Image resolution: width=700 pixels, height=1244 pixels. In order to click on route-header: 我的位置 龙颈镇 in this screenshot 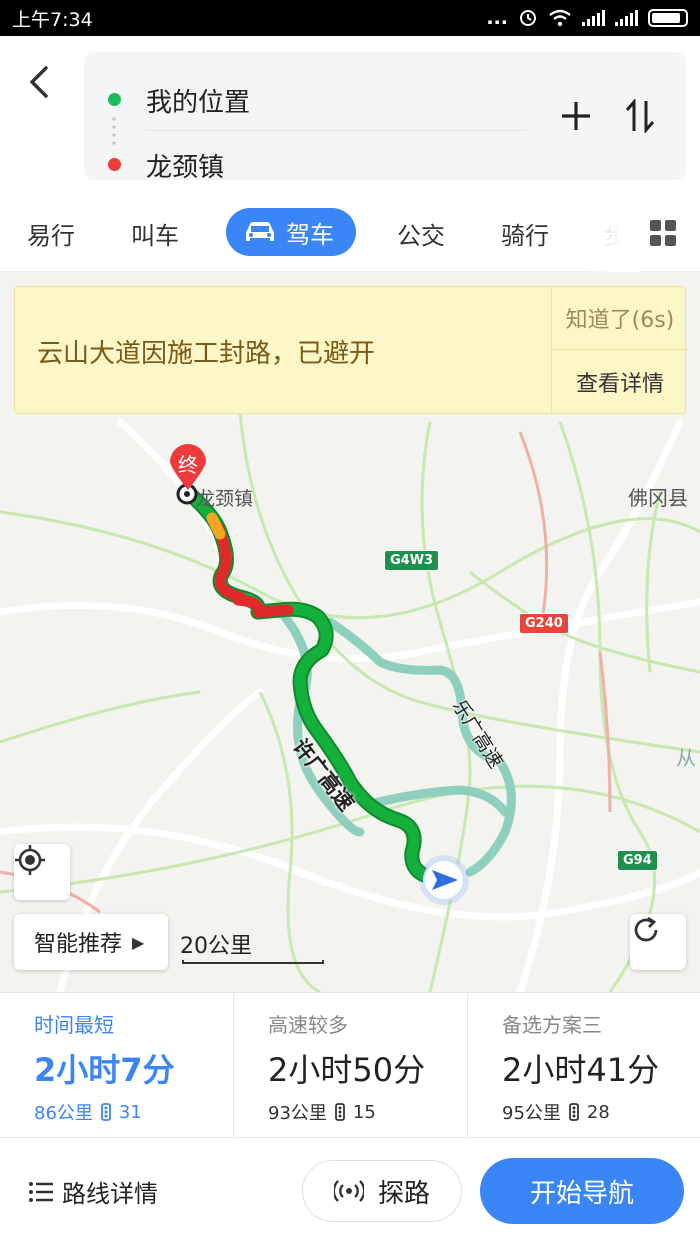, I will do `click(350, 116)`.